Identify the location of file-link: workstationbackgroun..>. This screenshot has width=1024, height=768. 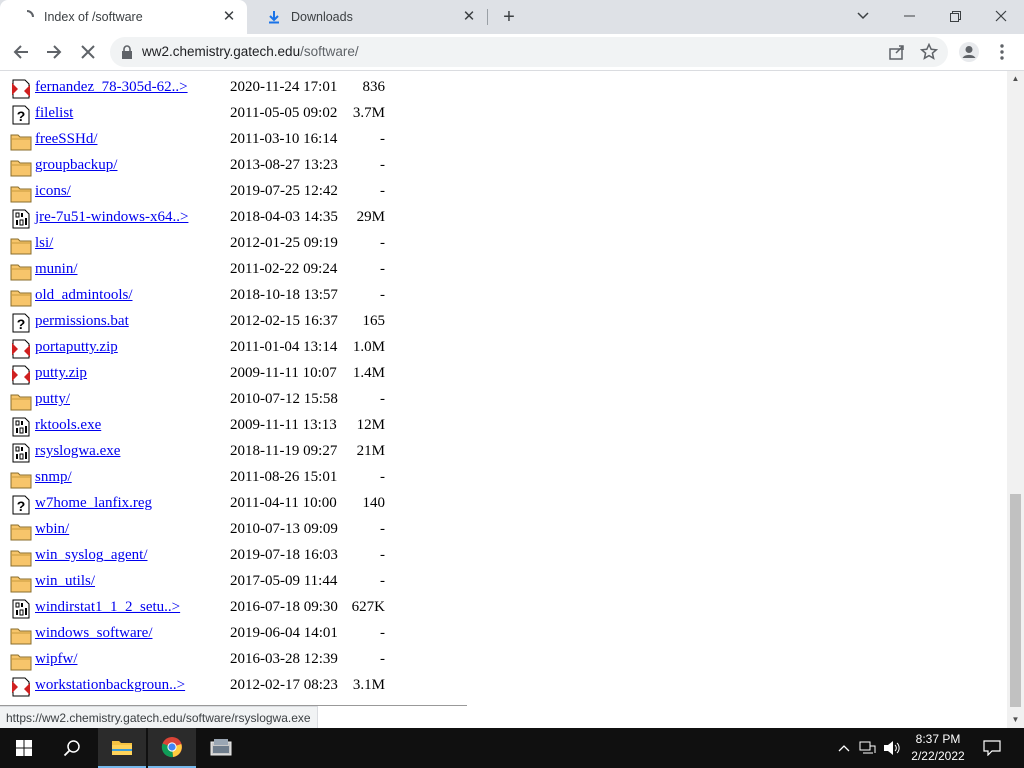
(110, 685).